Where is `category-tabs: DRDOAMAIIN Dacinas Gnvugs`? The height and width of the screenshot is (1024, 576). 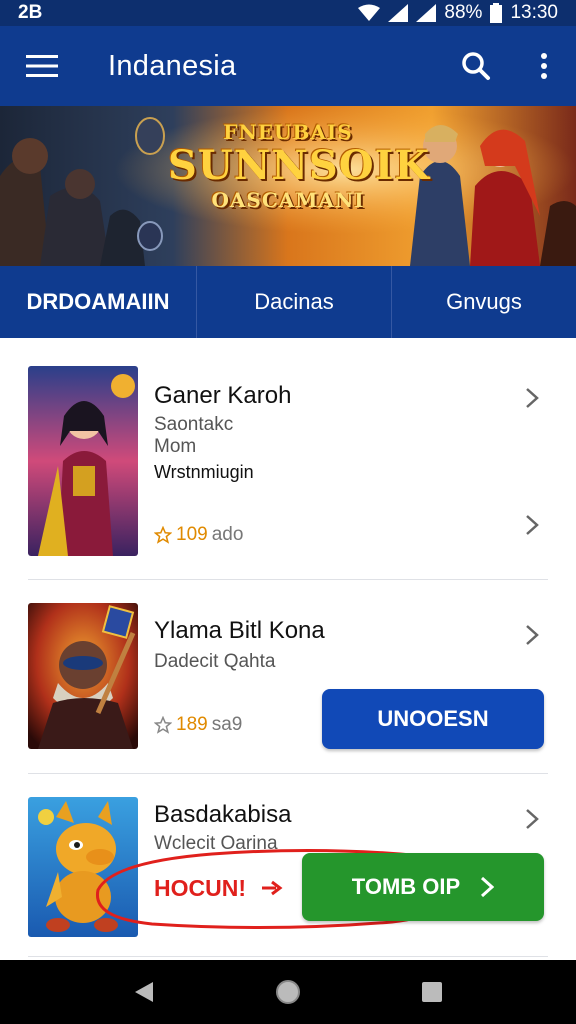
category-tabs: DRDOAMAIIN Dacinas Gnvugs is located at coordinates (288, 302).